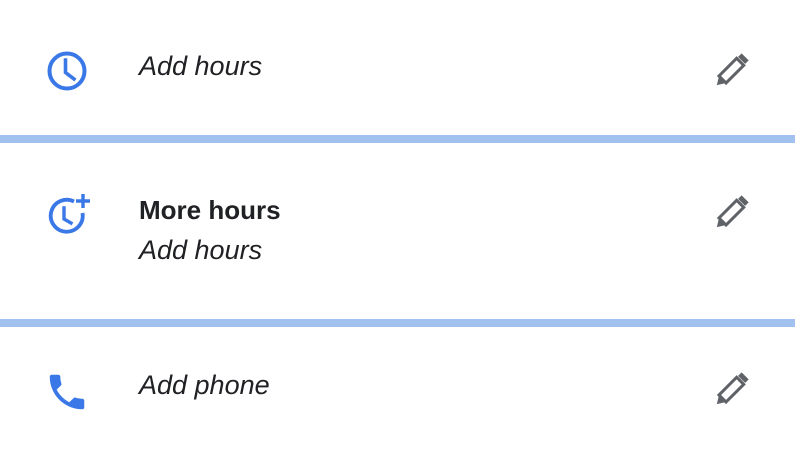 The height and width of the screenshot is (466, 795). What do you see at coordinates (210, 230) in the screenshot?
I see `more-hours-text: More hours Add hours` at bounding box center [210, 230].